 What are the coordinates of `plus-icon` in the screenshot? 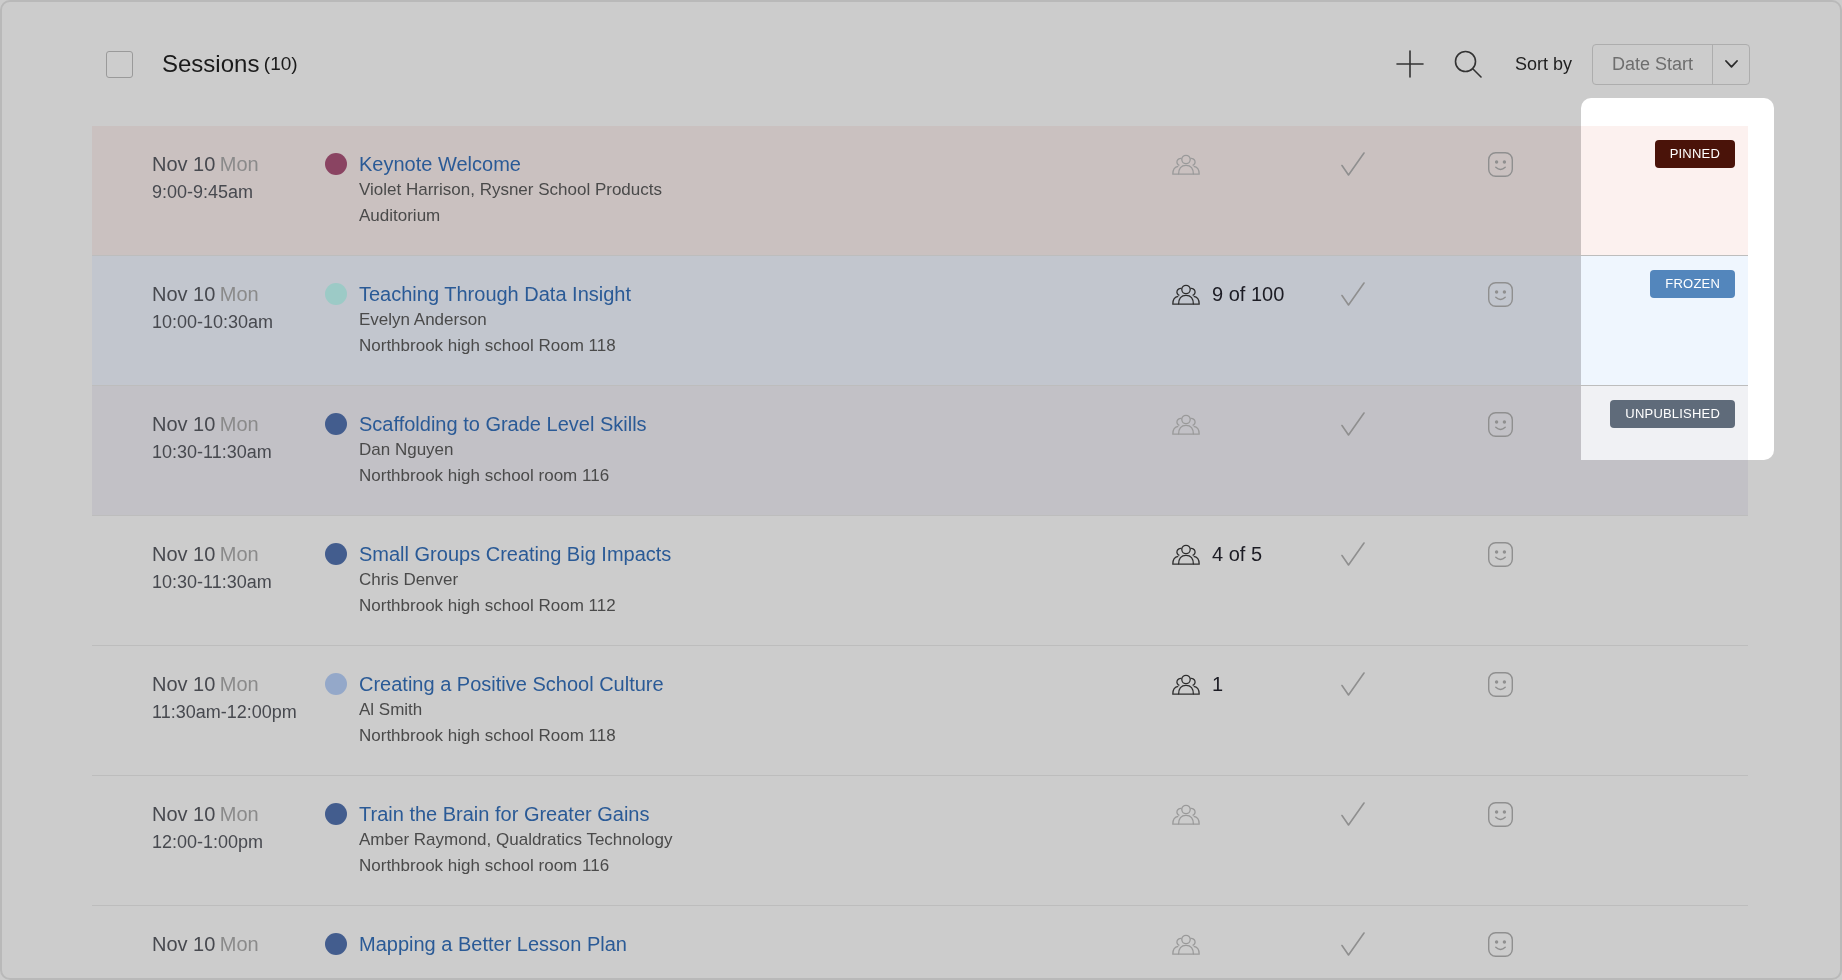 It's located at (1409, 64).